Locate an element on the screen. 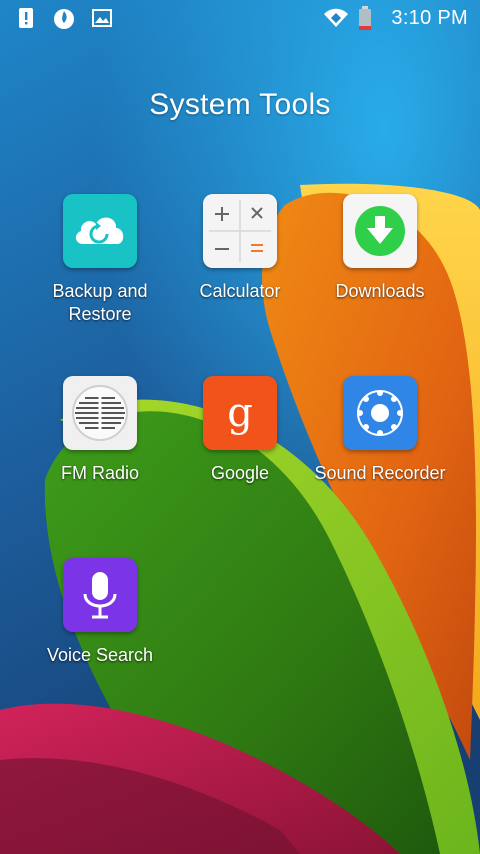 Image resolution: width=480 pixels, height=854 pixels. app-google: g Google is located at coordinates (240, 430).